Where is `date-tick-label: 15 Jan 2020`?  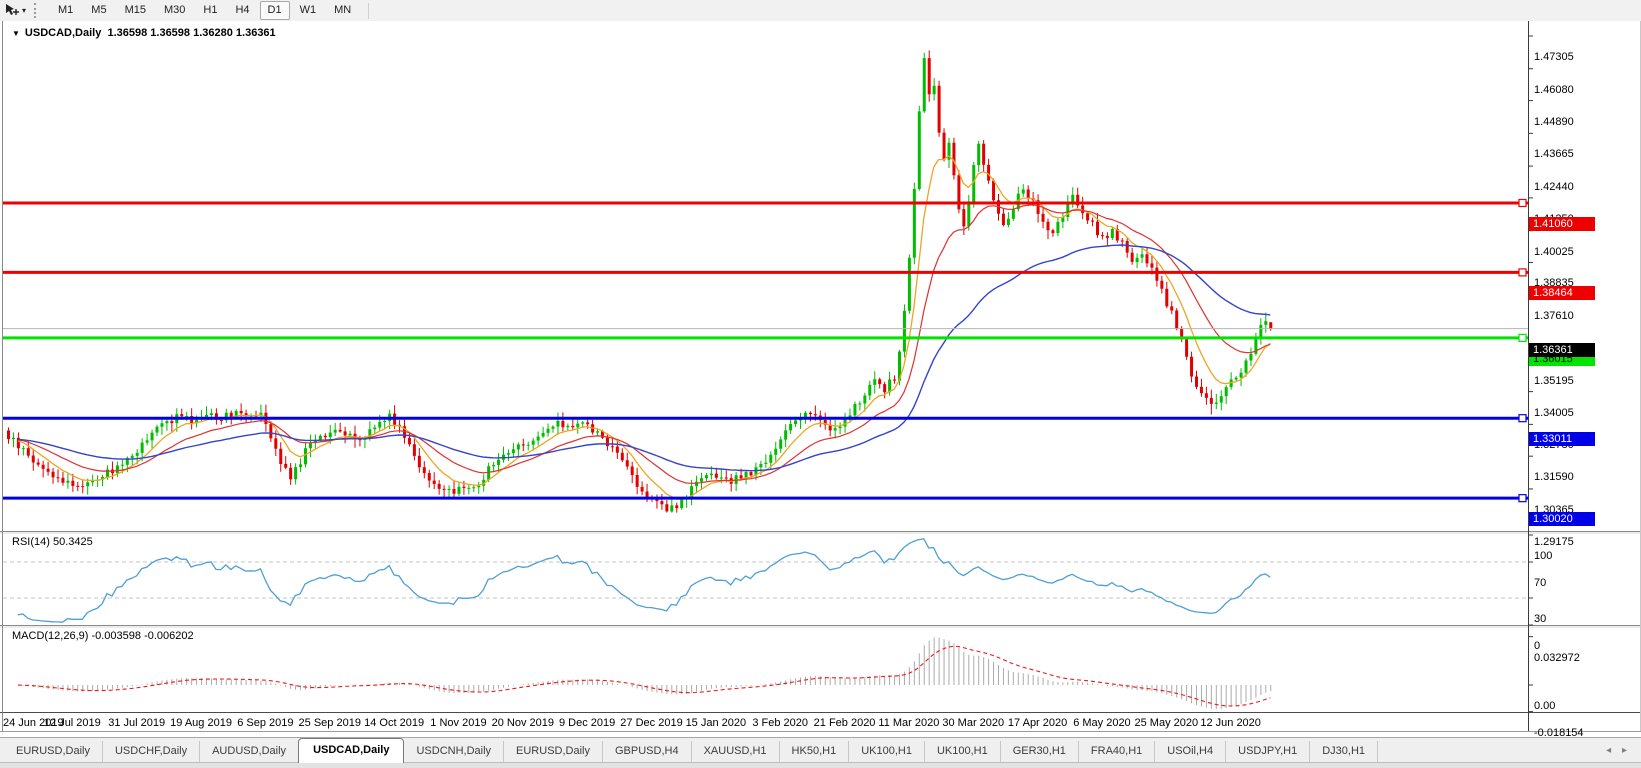 date-tick-label: 15 Jan 2020 is located at coordinates (716, 723).